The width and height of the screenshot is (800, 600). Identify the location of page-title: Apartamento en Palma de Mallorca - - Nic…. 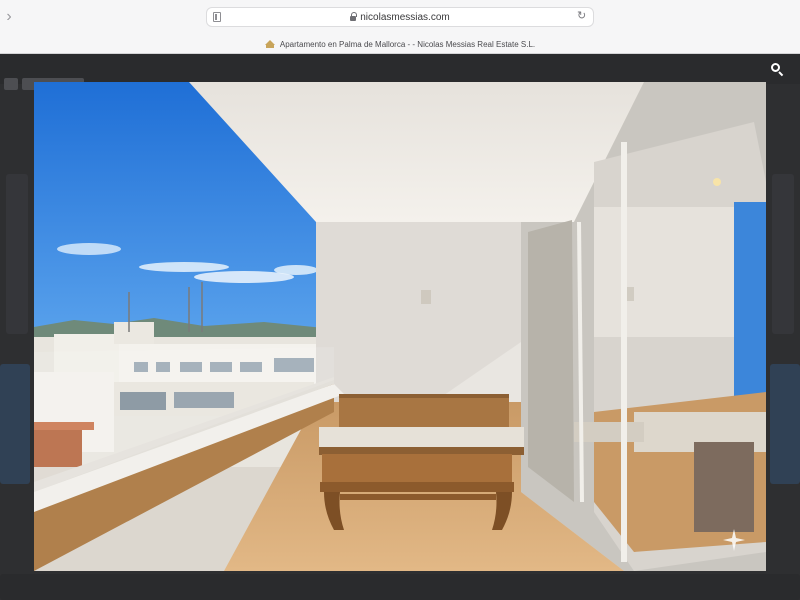
(407, 44).